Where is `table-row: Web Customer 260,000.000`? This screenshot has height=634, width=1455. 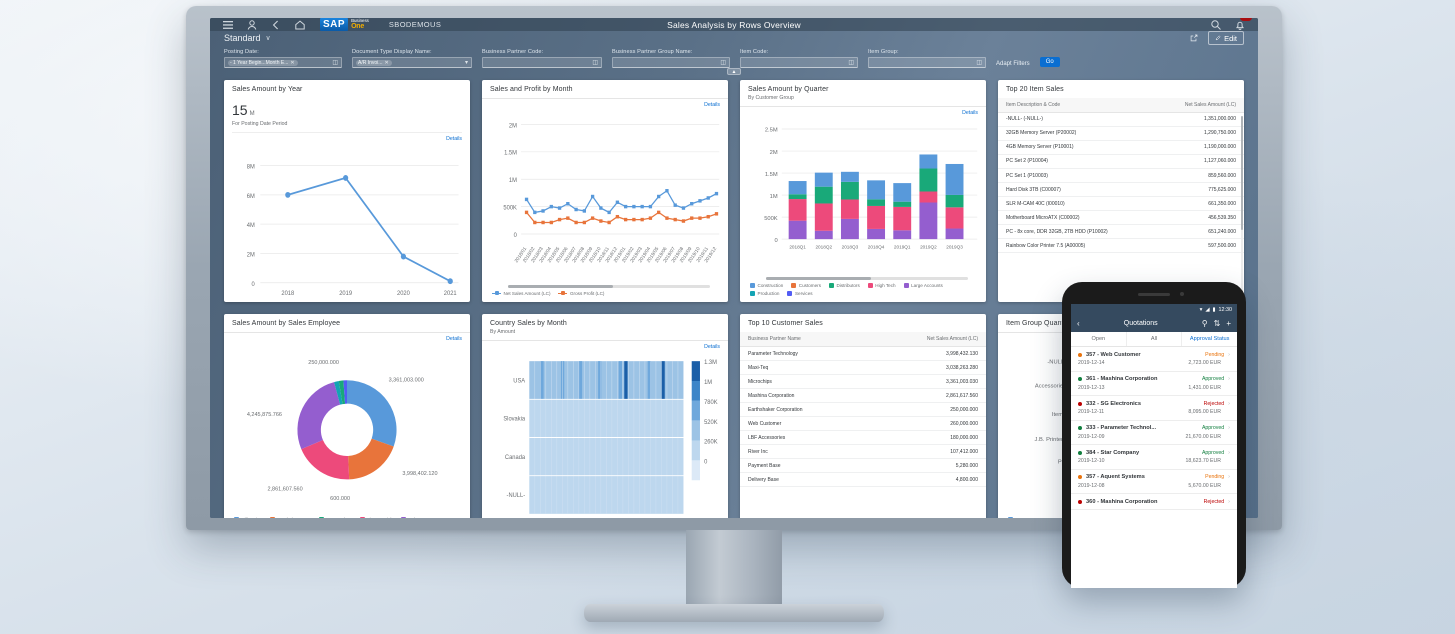 table-row: Web Customer 260,000.000 is located at coordinates (863, 424).